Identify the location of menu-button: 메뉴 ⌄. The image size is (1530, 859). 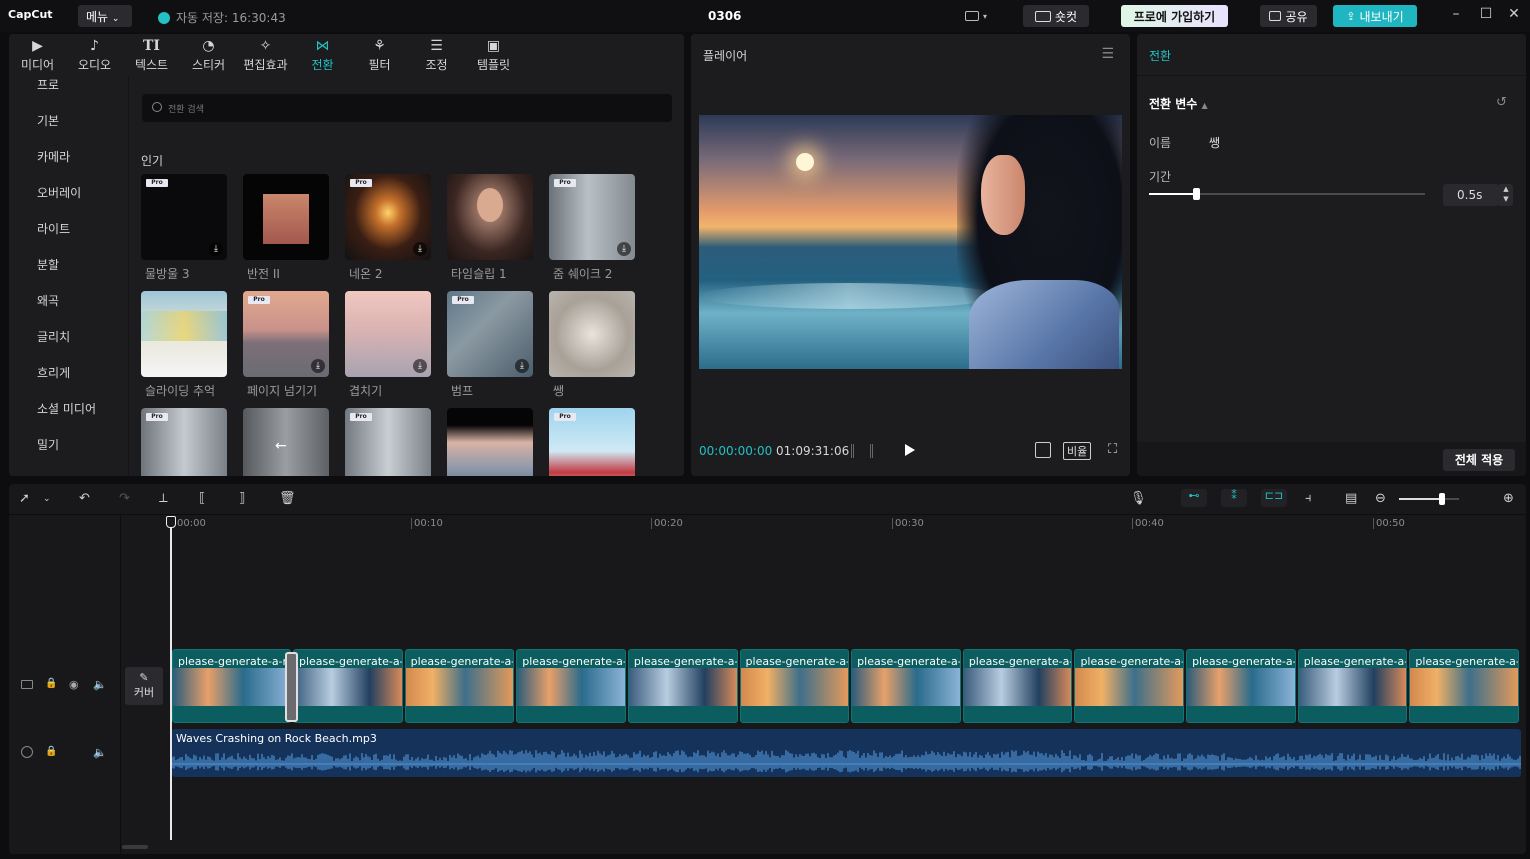
(105, 16).